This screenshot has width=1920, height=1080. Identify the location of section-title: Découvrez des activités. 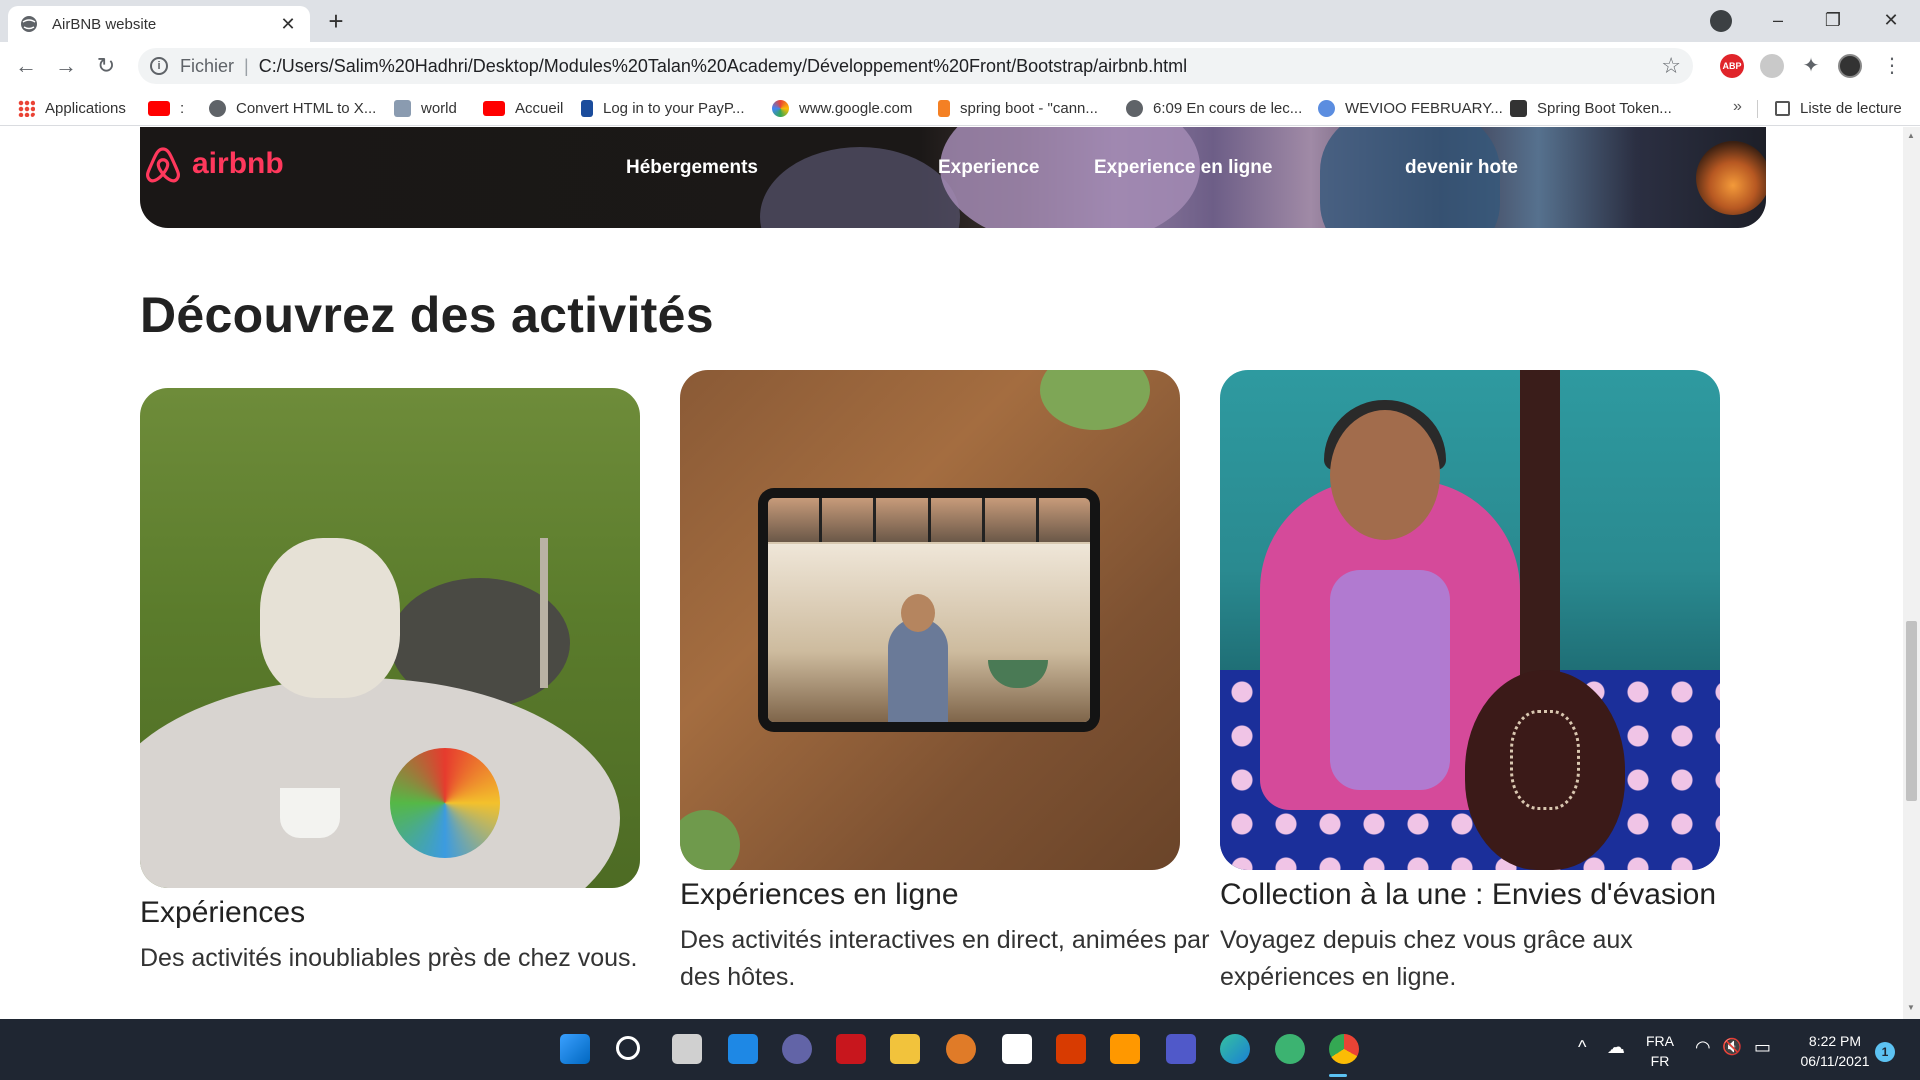
(427, 315).